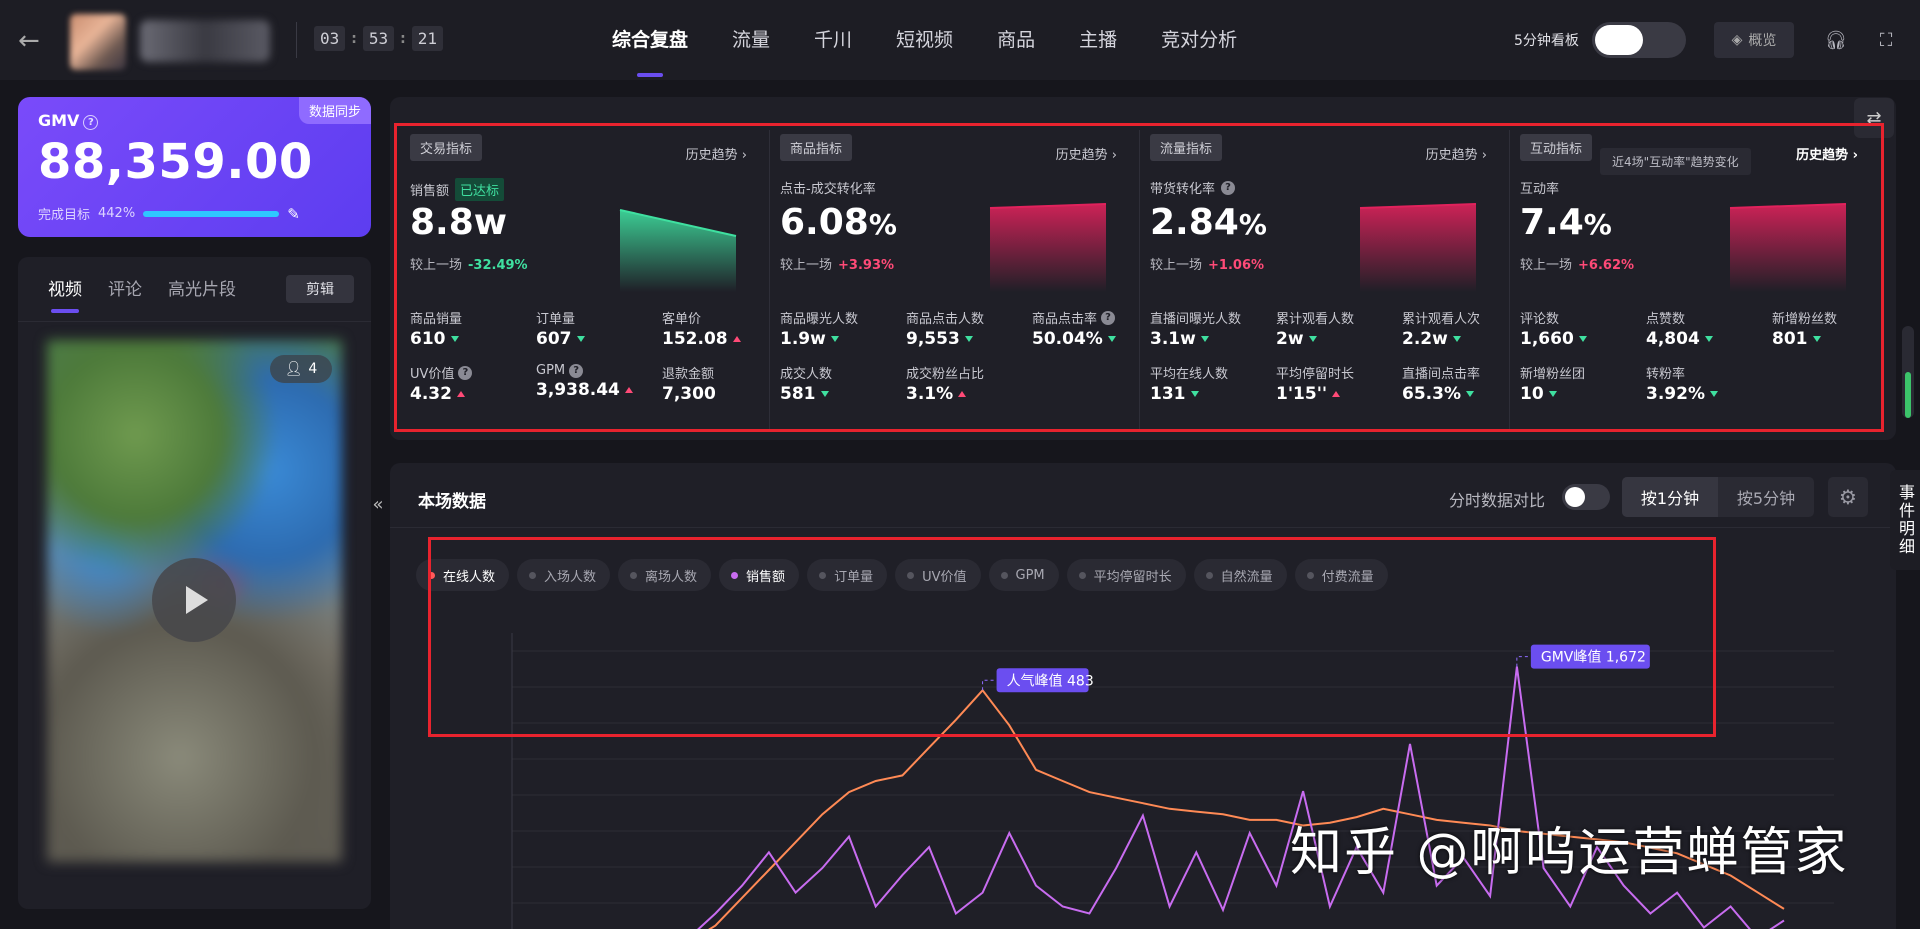 The width and height of the screenshot is (1920, 929). What do you see at coordinates (301, 369) in the screenshot?
I see `viewer-count-badge: 👤︎ 4` at bounding box center [301, 369].